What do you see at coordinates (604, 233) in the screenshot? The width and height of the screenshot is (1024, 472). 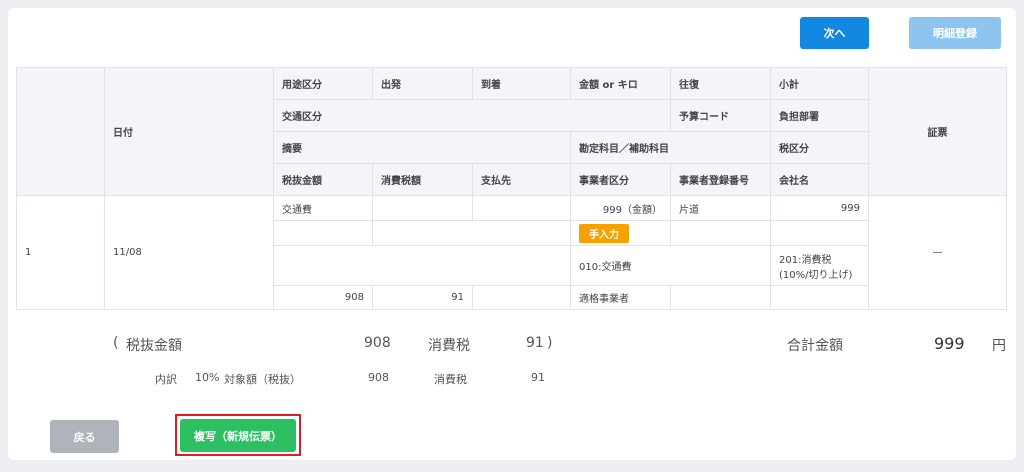 I see `manual-input-badge: 手入力` at bounding box center [604, 233].